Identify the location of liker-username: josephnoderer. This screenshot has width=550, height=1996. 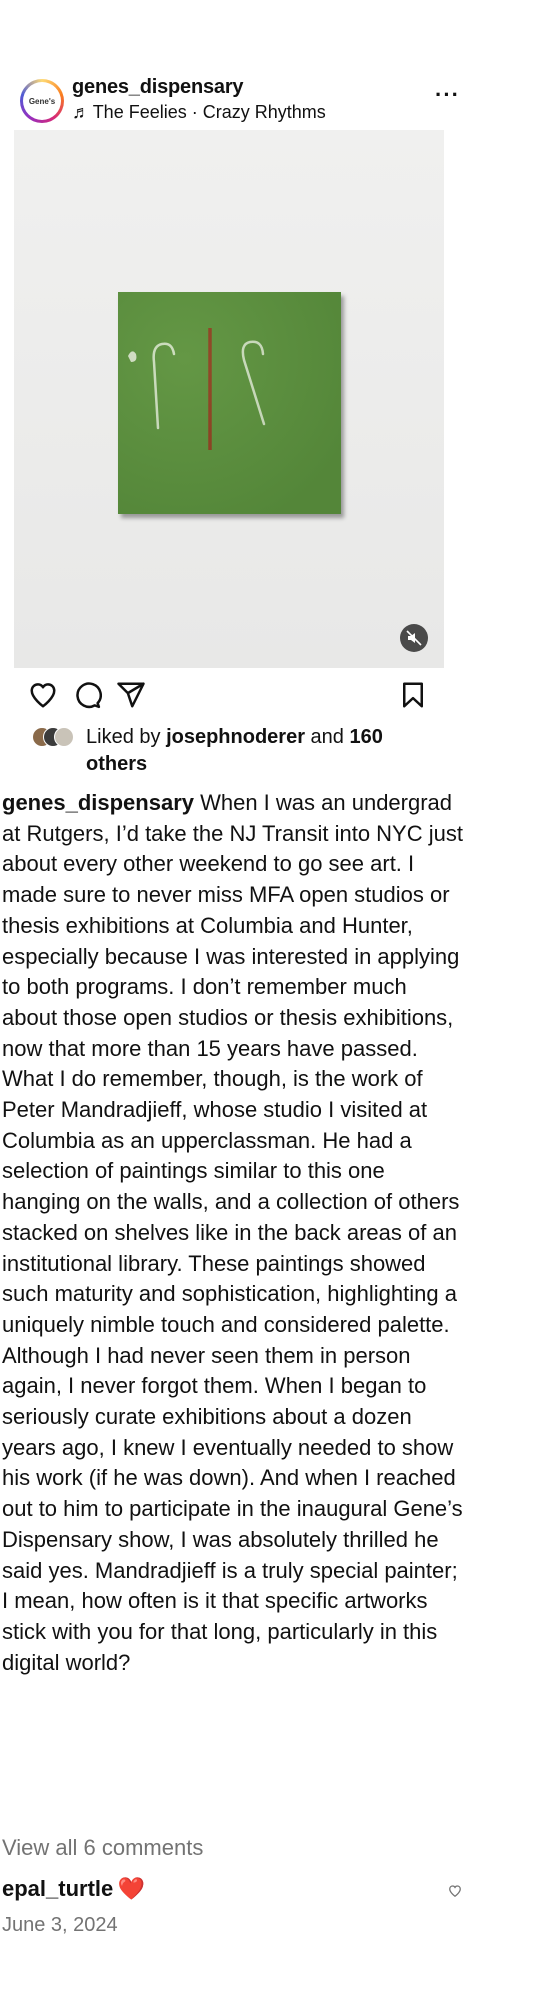
(235, 737).